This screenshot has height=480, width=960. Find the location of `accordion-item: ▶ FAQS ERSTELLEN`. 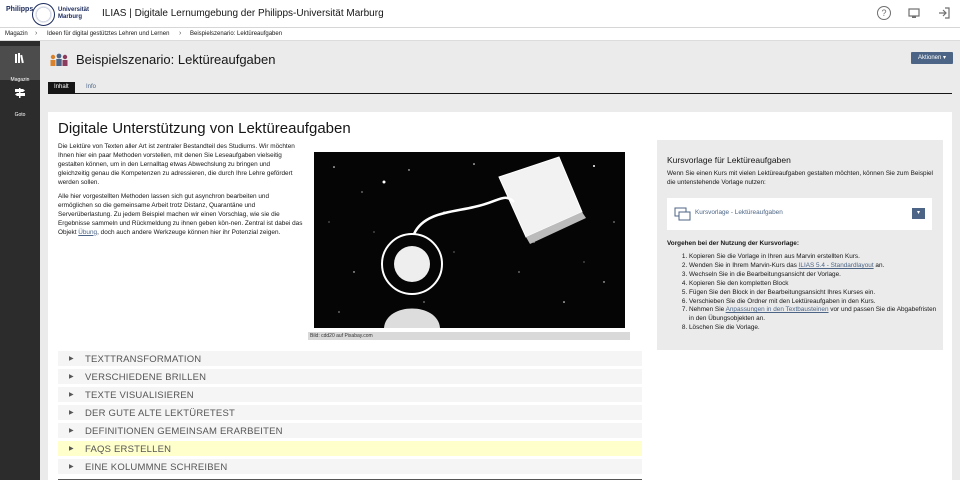

accordion-item: ▶ FAQS ERSTELLEN is located at coordinates (350, 449).